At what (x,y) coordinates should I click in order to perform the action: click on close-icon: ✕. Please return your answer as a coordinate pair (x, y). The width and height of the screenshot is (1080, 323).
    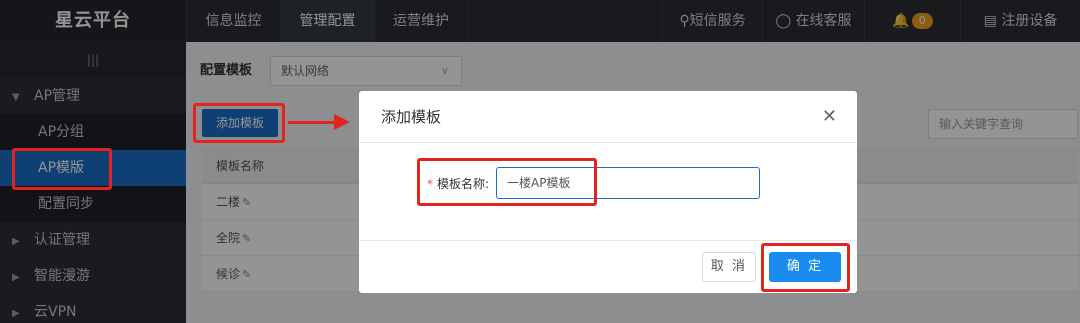
    Looking at the image, I should click on (829, 117).